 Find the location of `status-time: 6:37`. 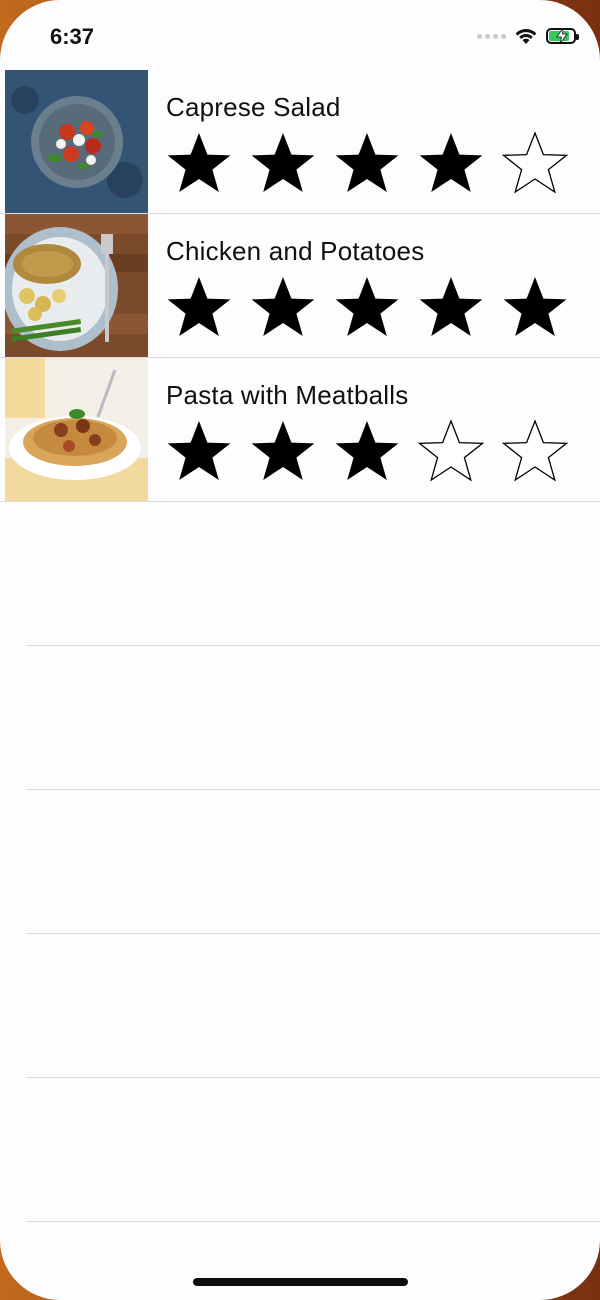

status-time: 6:37 is located at coordinates (72, 36).